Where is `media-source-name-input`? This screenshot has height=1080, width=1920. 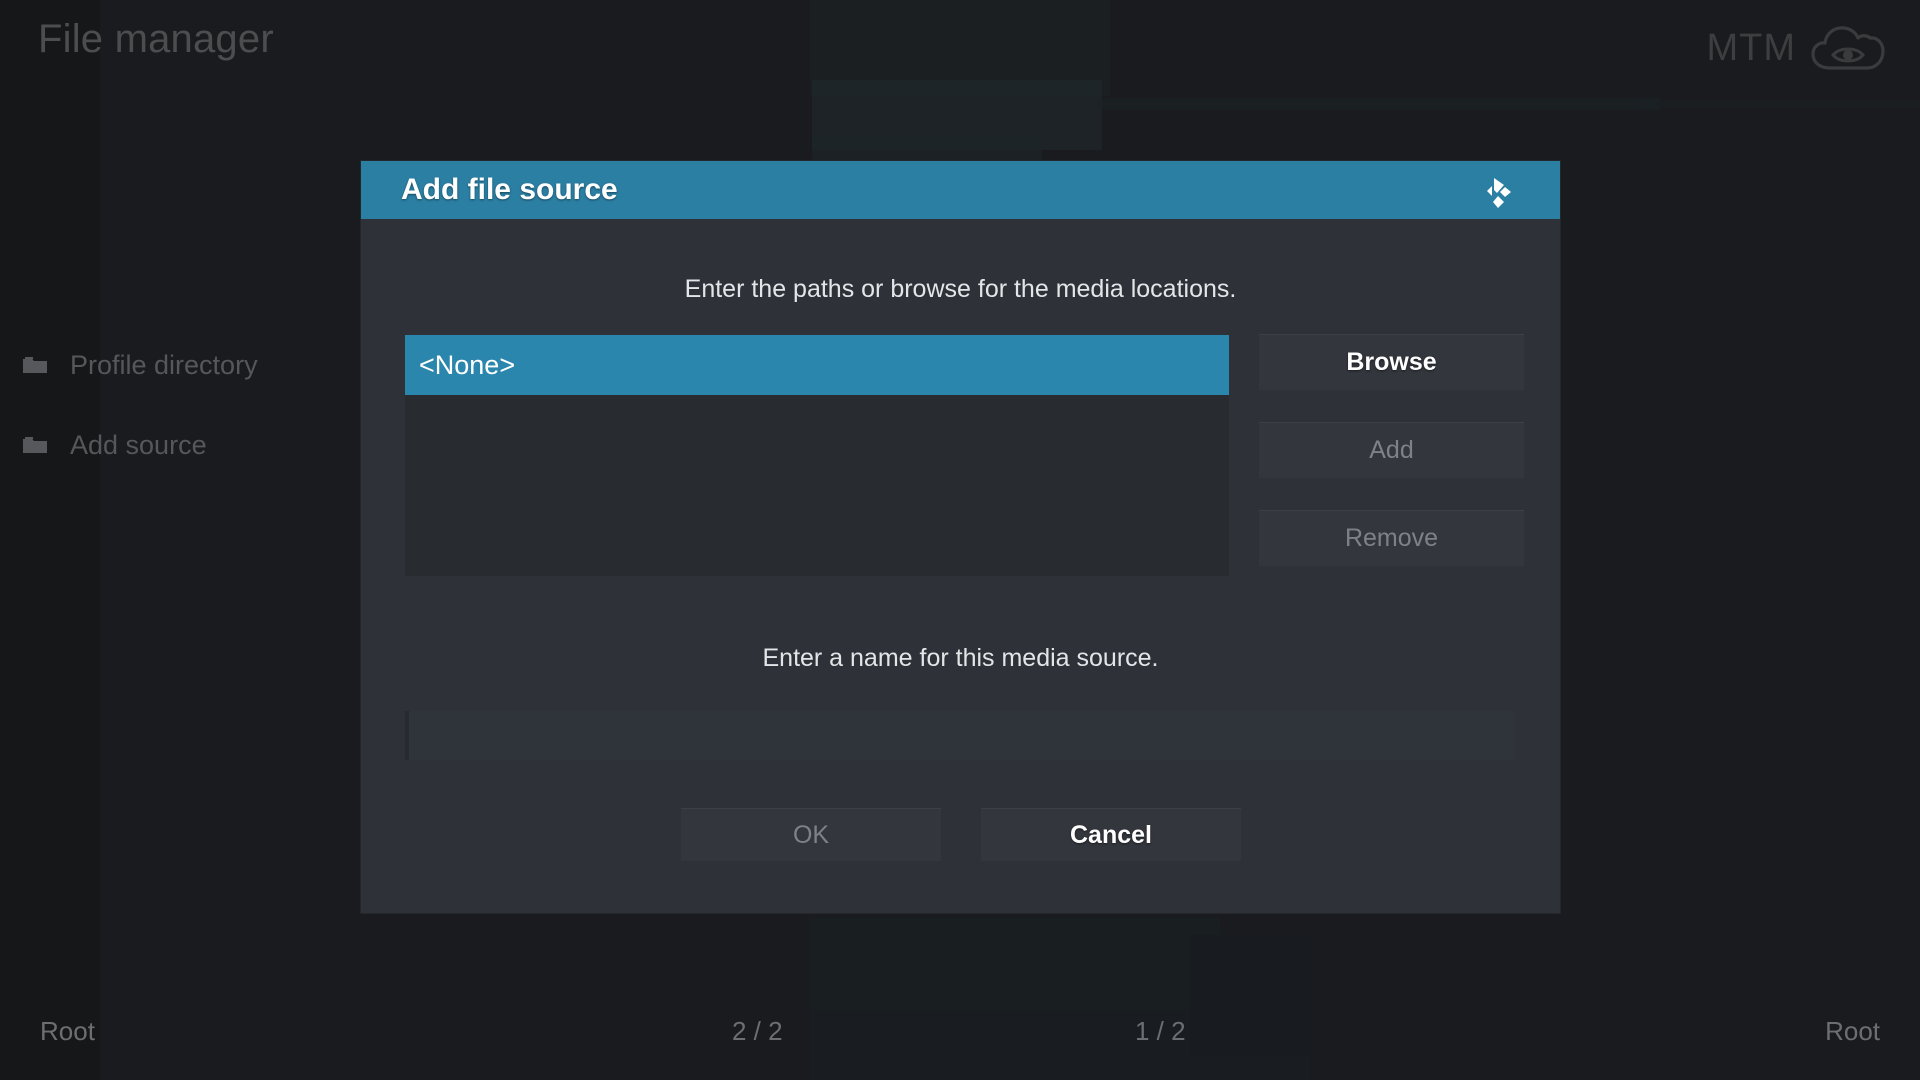 media-source-name-input is located at coordinates (960, 735).